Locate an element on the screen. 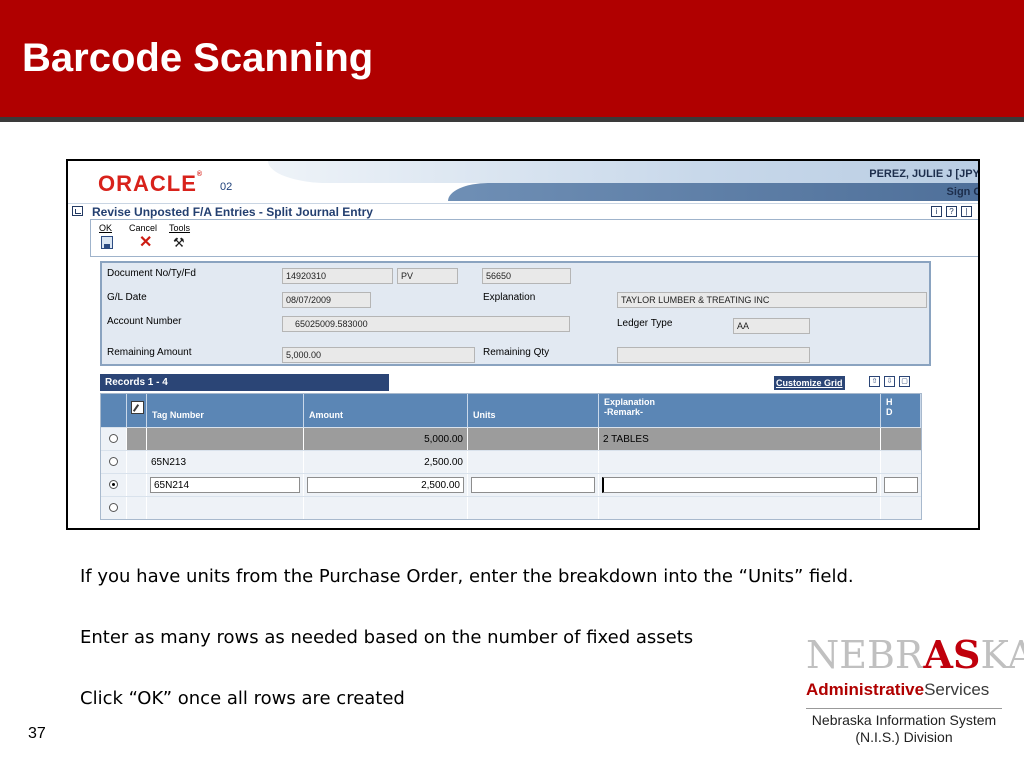 The height and width of the screenshot is (768, 1024). document-number-field: 14920310 is located at coordinates (337, 276).